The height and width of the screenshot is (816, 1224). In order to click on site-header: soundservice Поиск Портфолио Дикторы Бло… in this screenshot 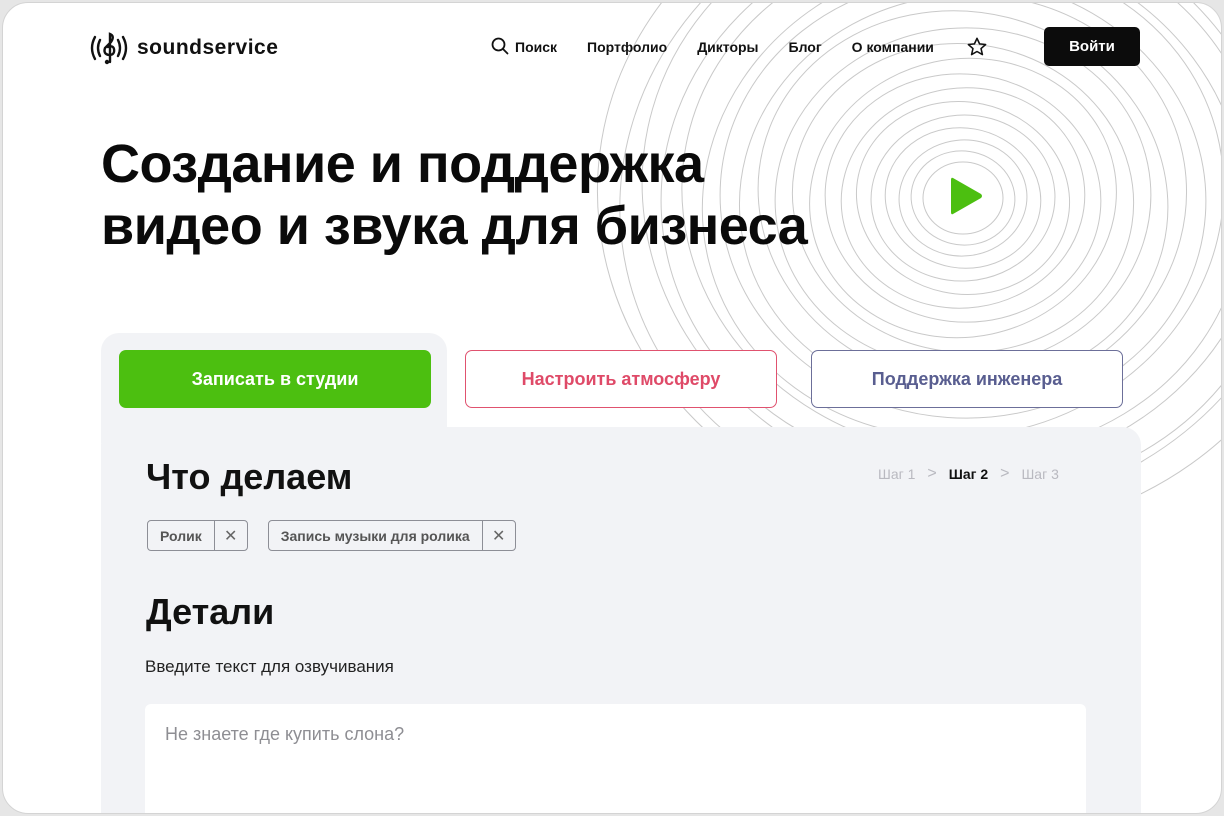, I will do `click(612, 48)`.